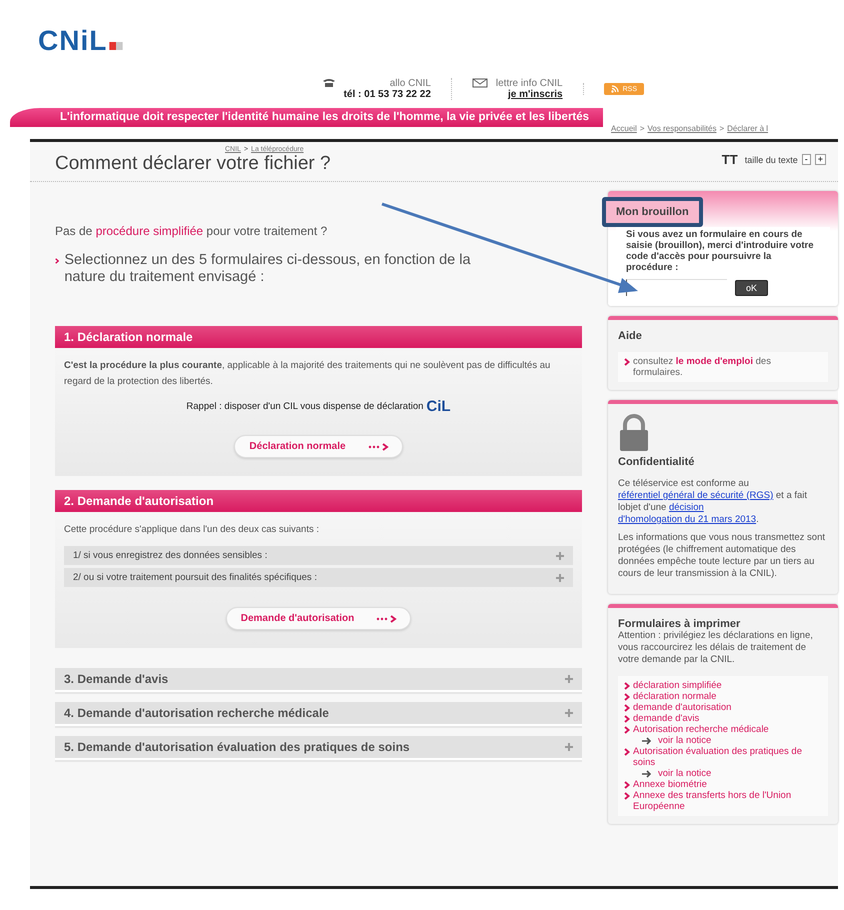 The height and width of the screenshot is (910, 844). I want to click on breadcrumb-link: Accueil, so click(624, 128).